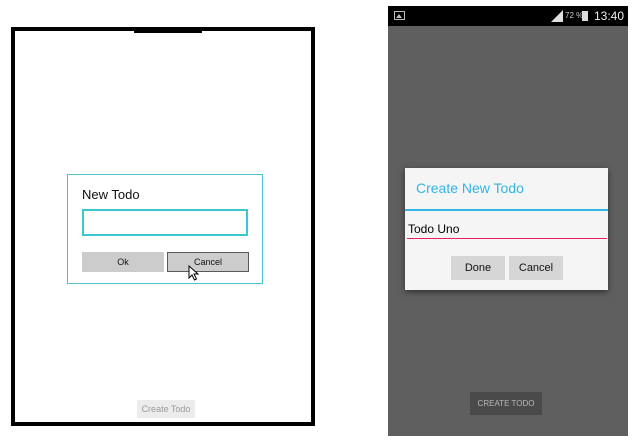  Describe the element at coordinates (557, 16) in the screenshot. I see `signal-icon` at that location.